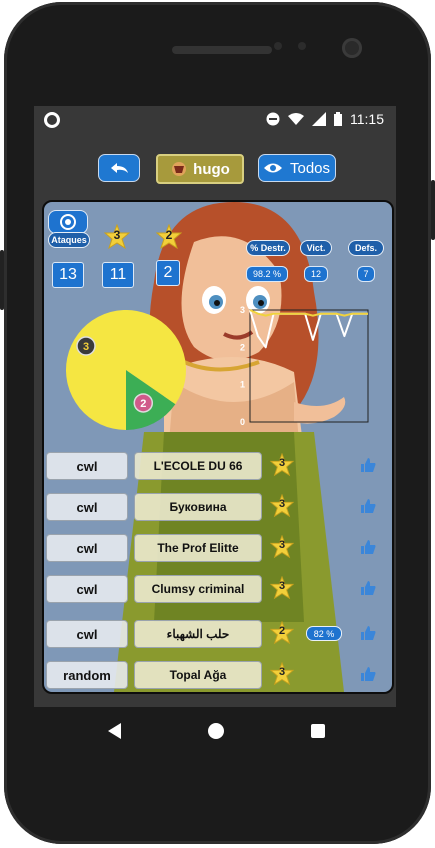  I want to click on barbarian-icon, so click(179, 169).